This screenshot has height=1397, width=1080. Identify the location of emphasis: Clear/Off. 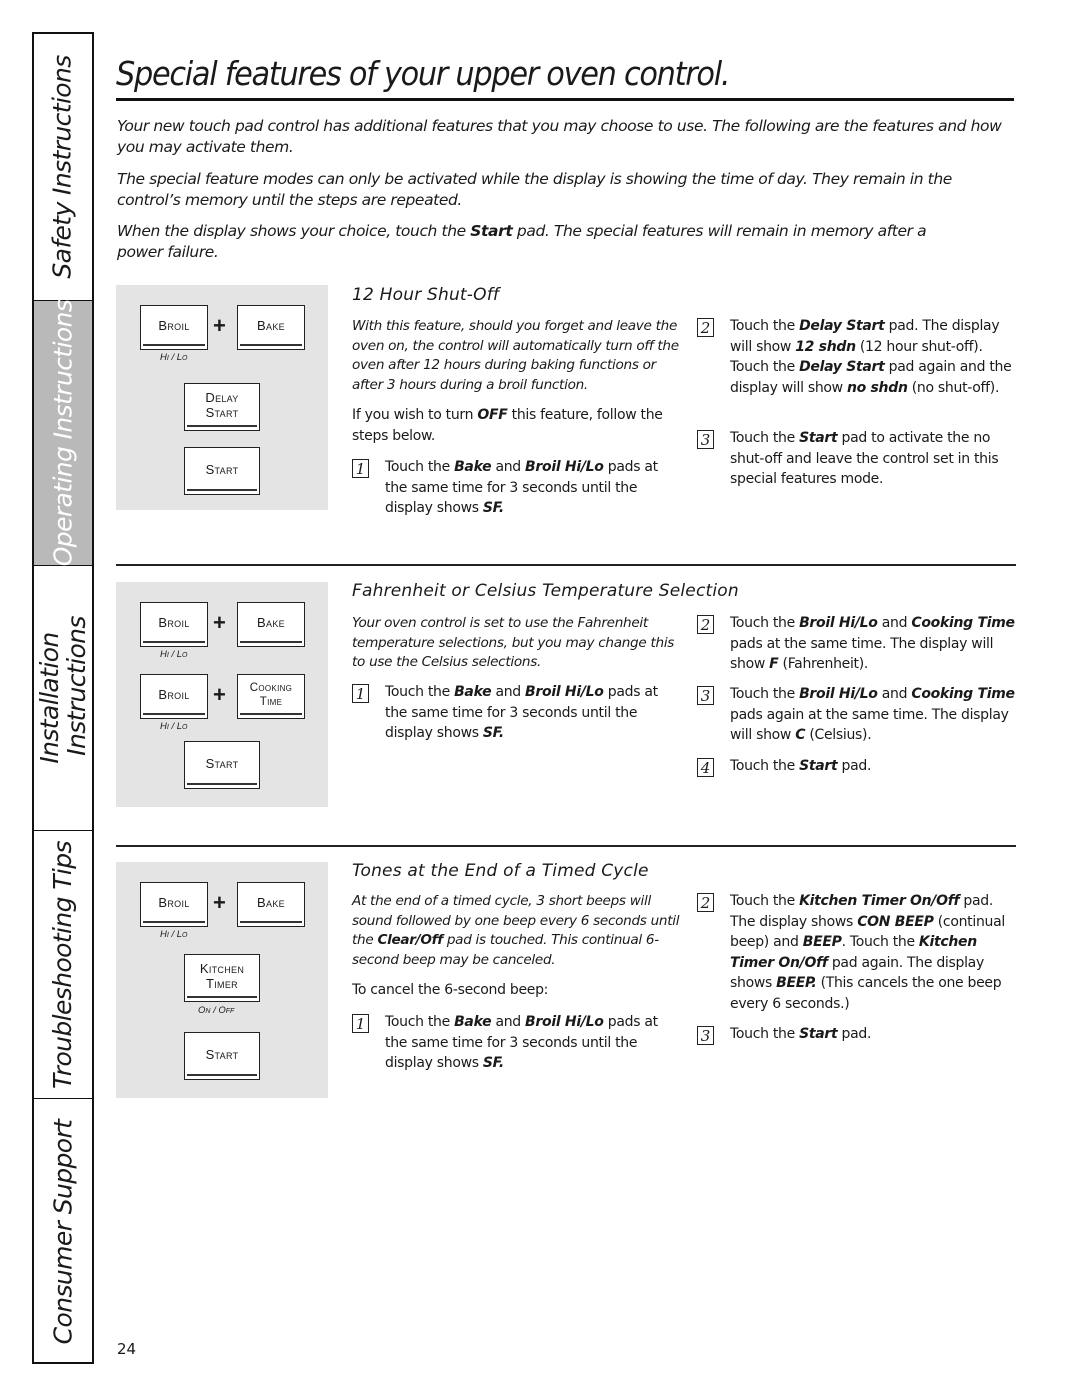
(410, 940).